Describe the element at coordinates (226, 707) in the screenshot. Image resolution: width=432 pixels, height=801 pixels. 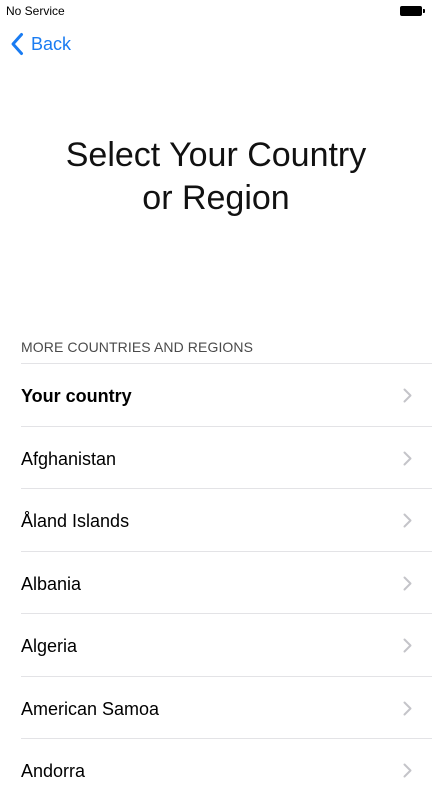
I see `country-row: American Samoa` at that location.